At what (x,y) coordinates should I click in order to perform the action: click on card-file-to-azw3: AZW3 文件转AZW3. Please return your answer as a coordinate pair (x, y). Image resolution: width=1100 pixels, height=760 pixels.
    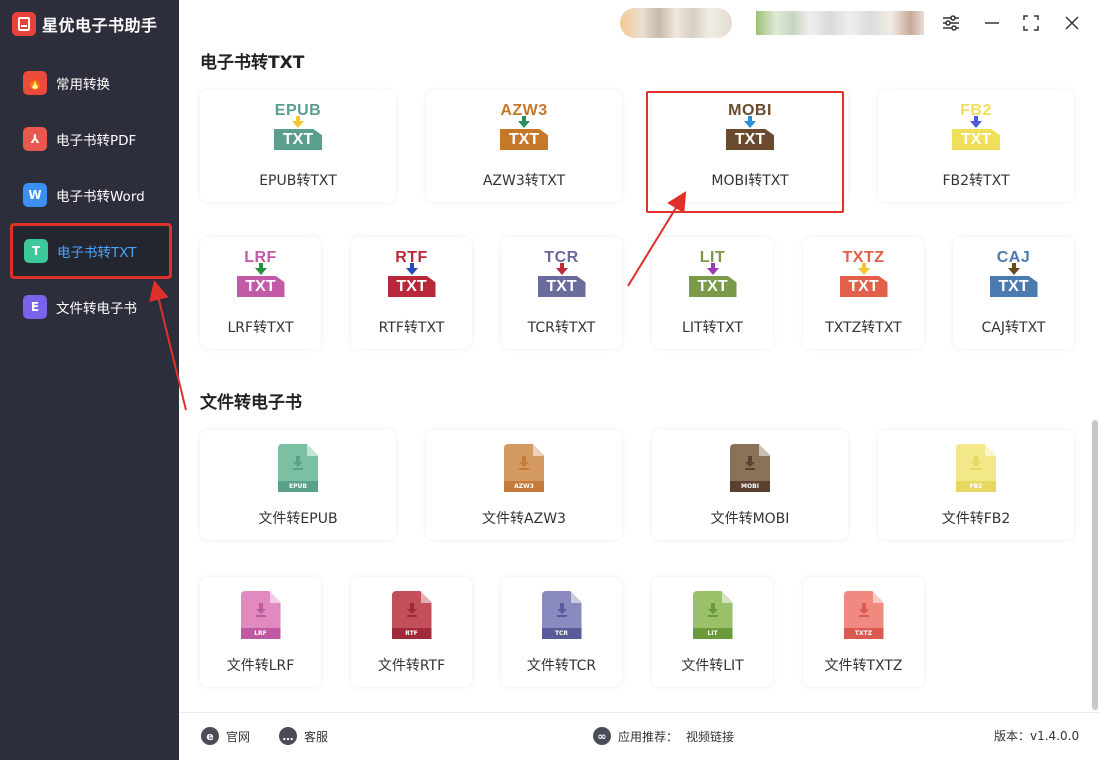
    Looking at the image, I should click on (524, 485).